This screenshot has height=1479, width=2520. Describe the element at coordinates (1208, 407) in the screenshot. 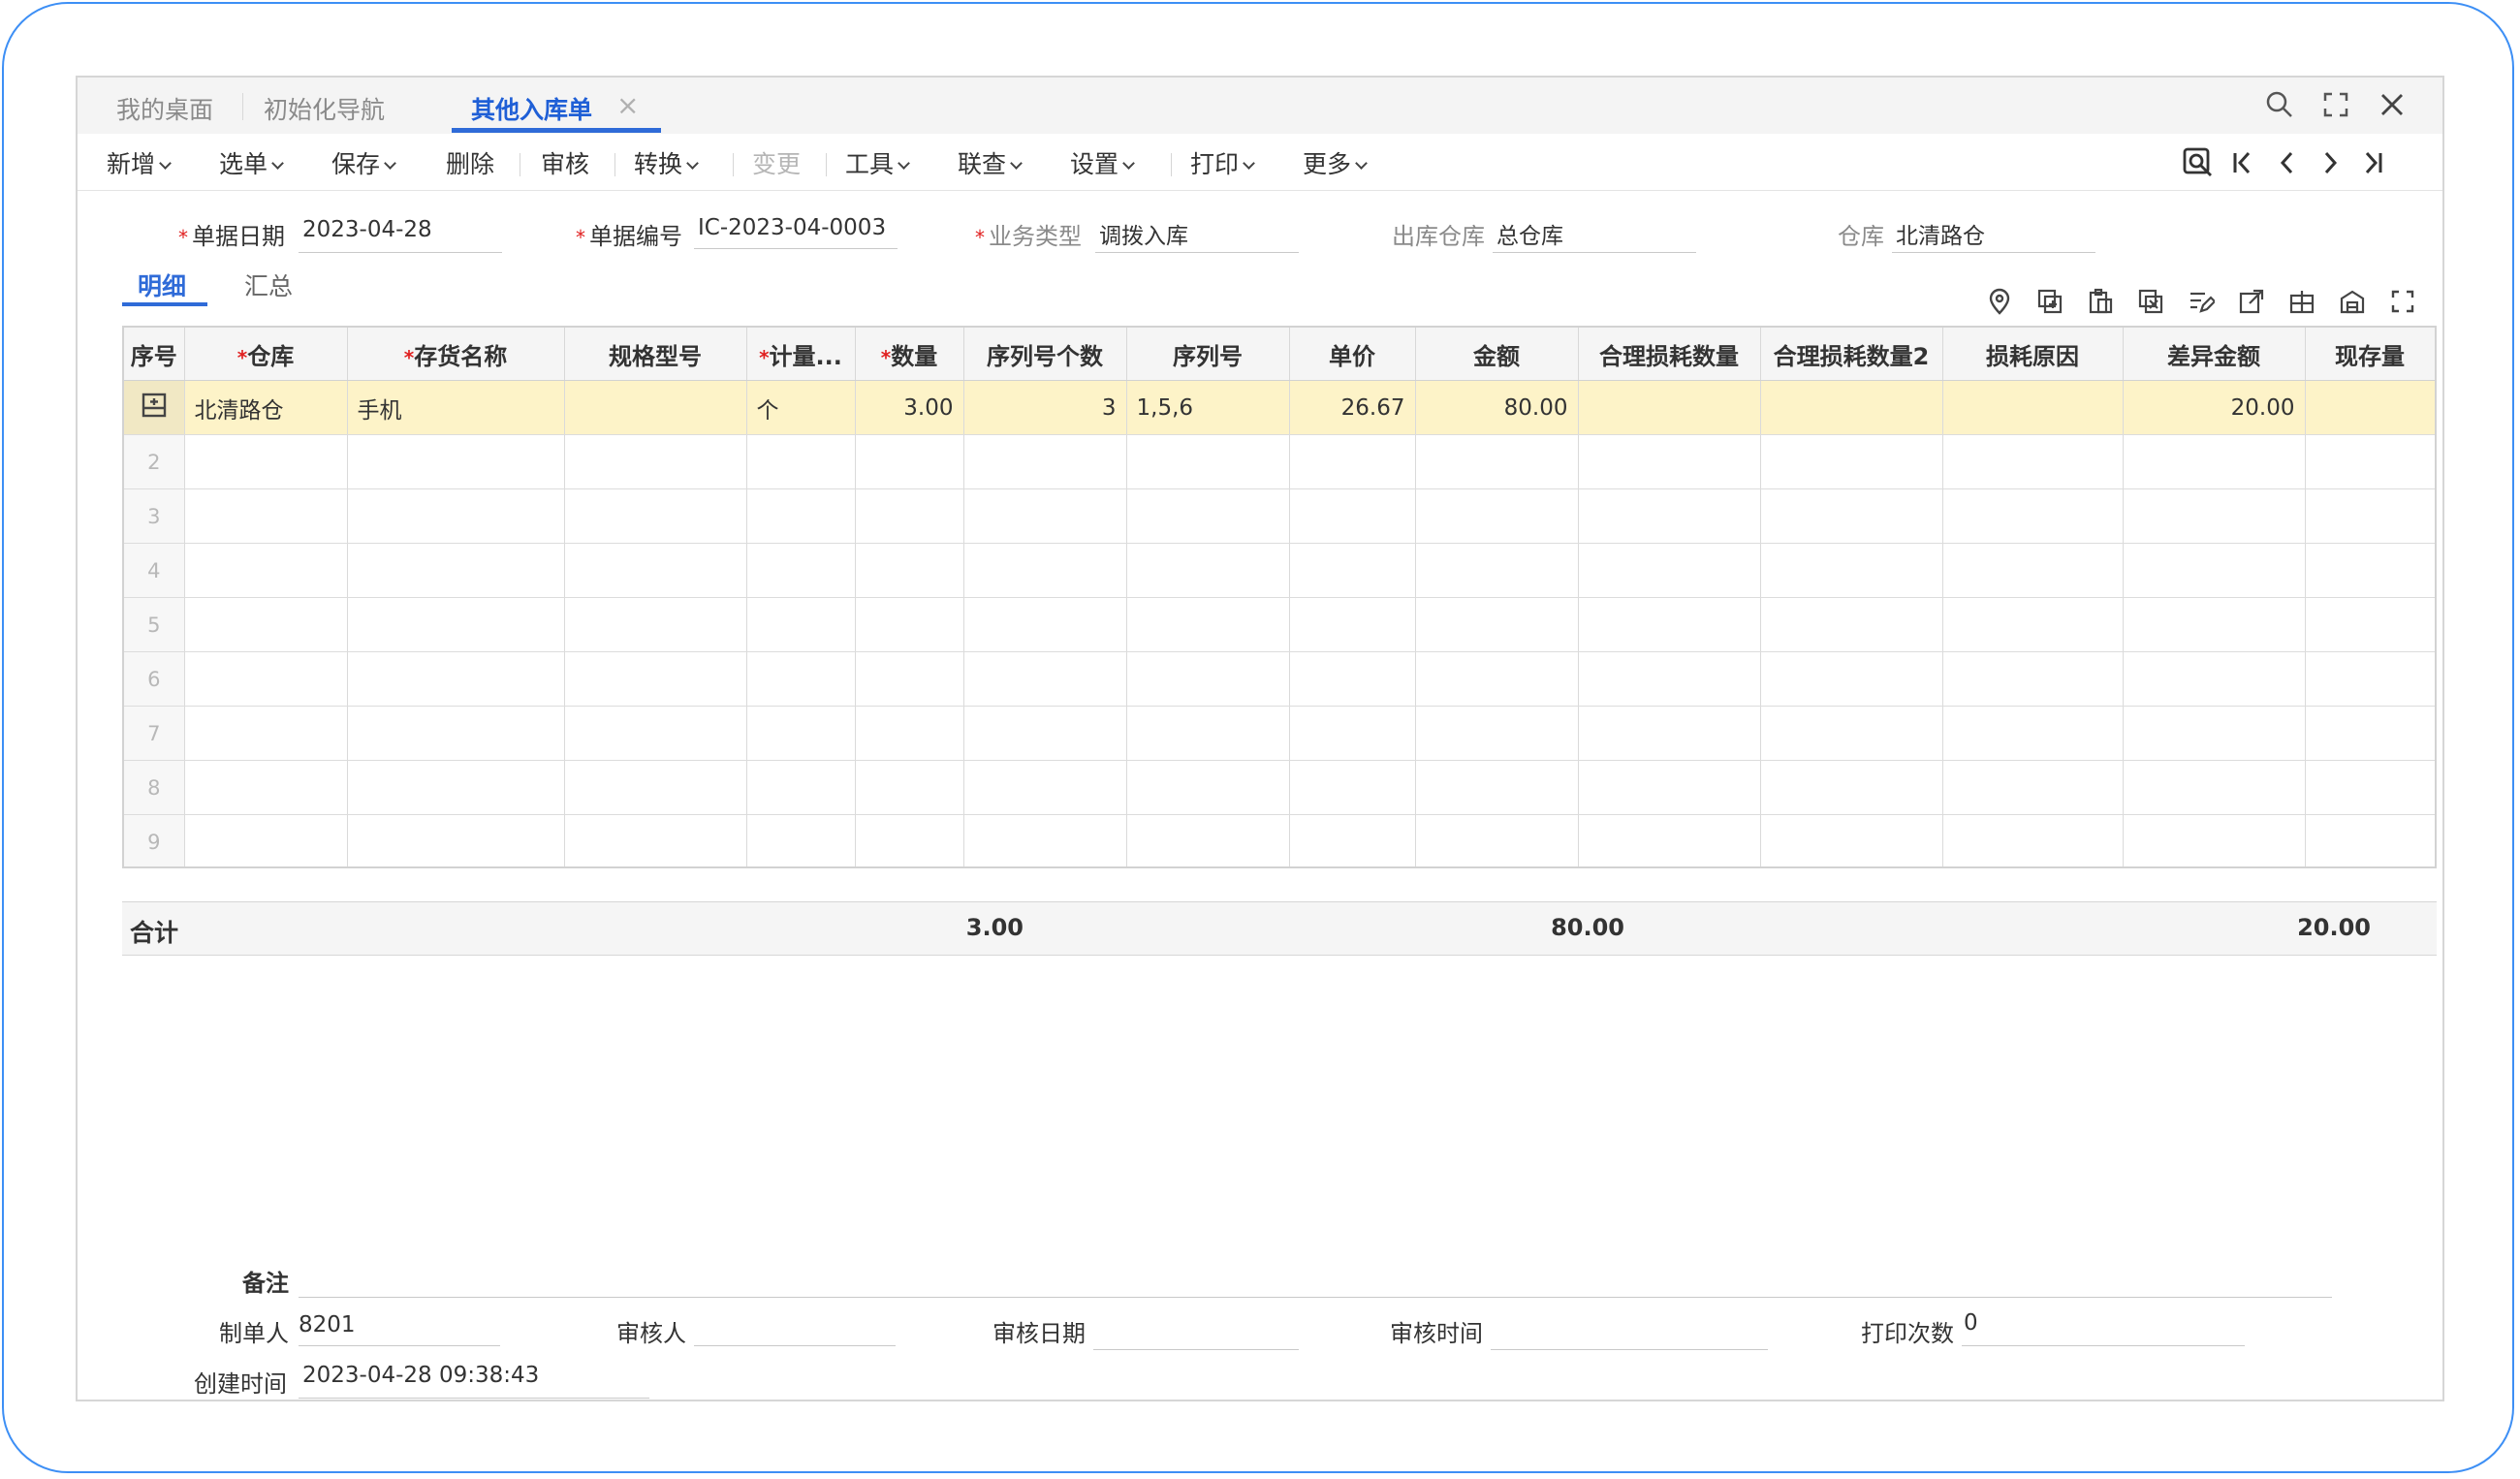

I see `table-cell: 1,5,6` at that location.